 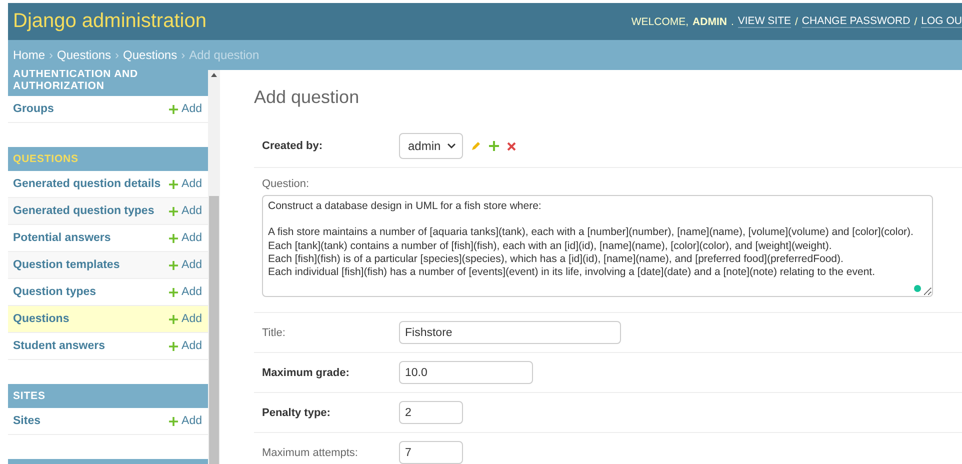 What do you see at coordinates (108, 159) in the screenshot?
I see `module-caption: QUESTIONS` at bounding box center [108, 159].